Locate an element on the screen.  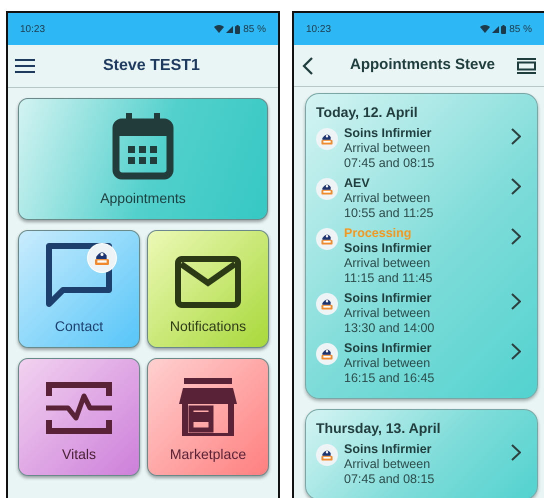
appointment-item: AEV Arrival between 10:55 and 11:25 is located at coordinates (421, 198).